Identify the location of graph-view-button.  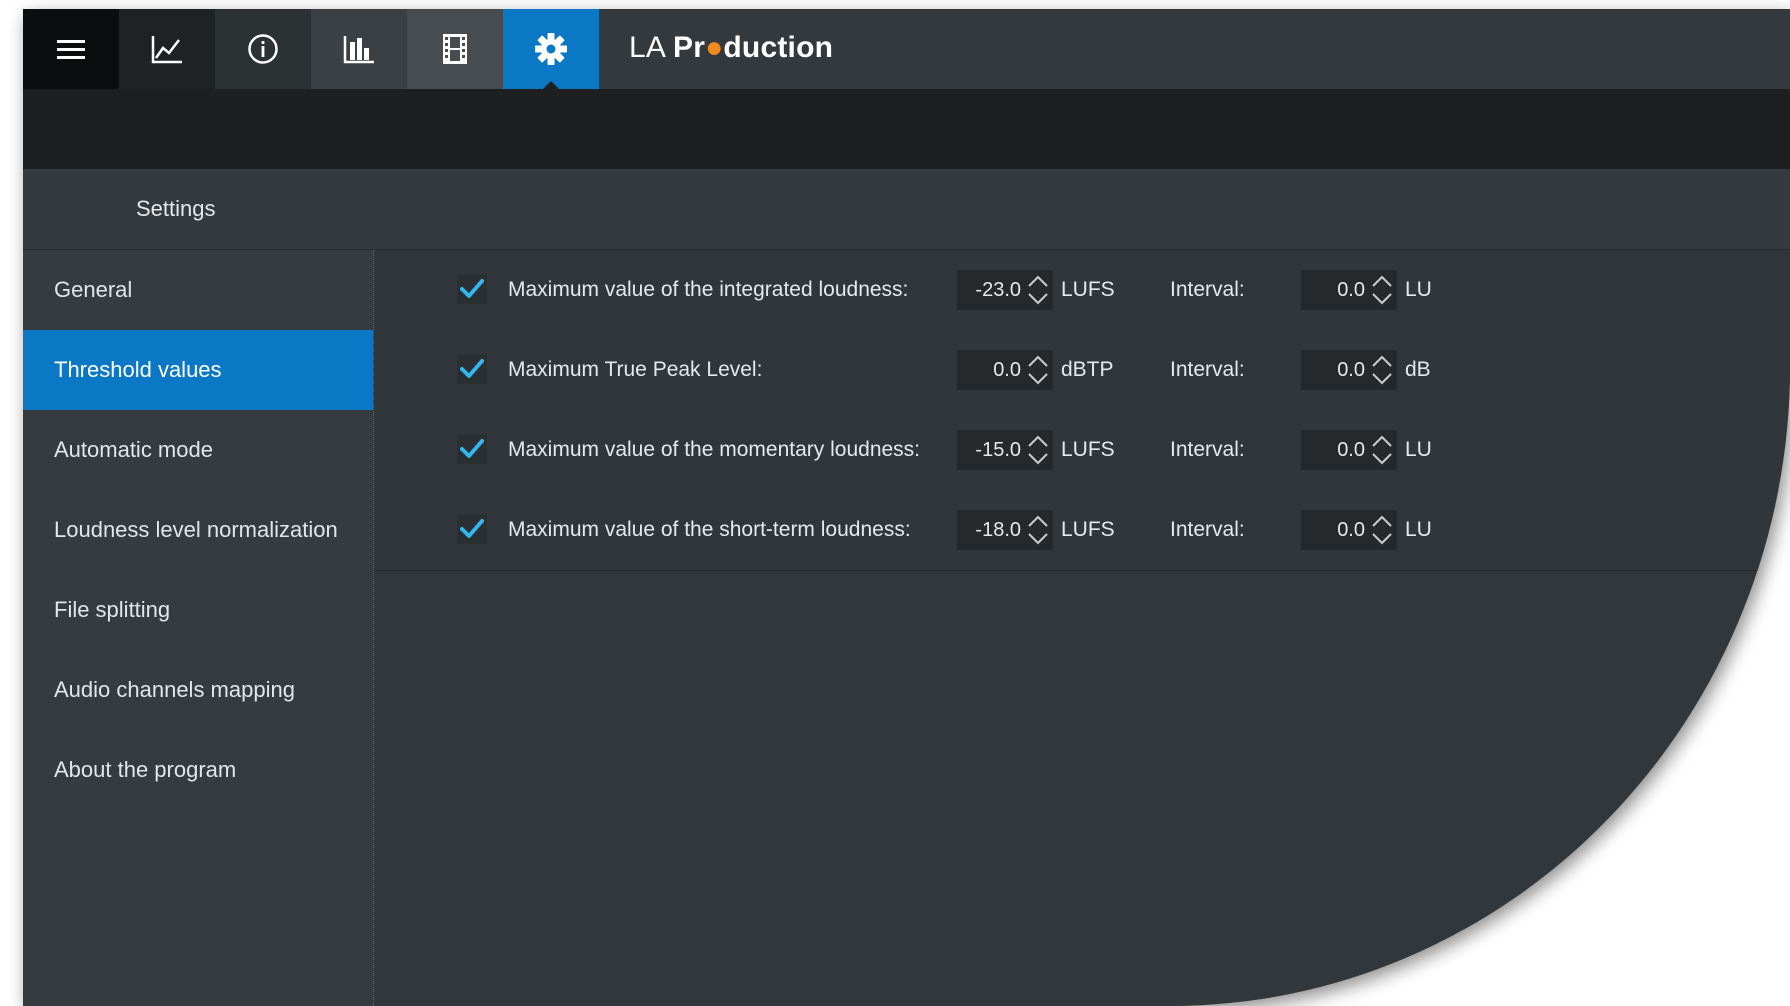
(167, 49).